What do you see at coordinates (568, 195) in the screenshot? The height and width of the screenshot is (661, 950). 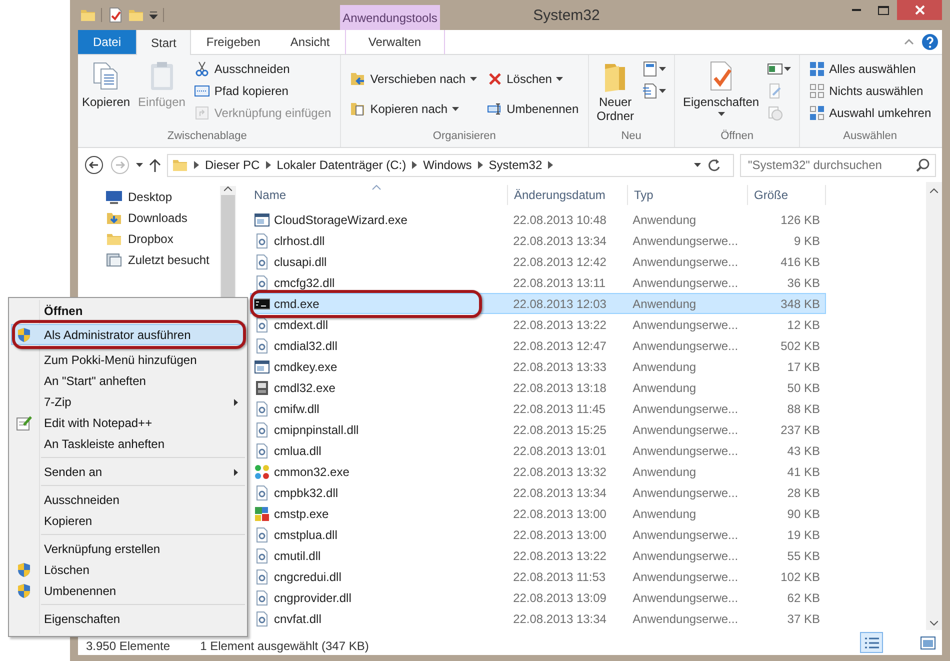 I see `column-header: Änderungsdatum` at bounding box center [568, 195].